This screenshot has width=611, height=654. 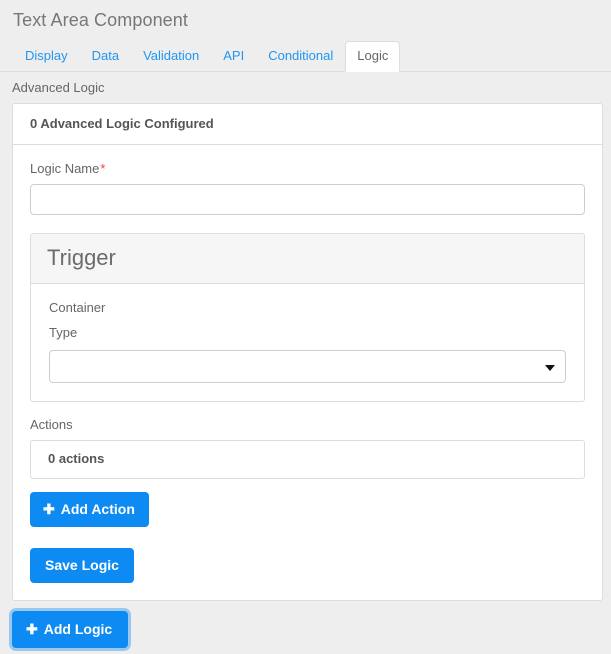 I want to click on required-asterisk: *, so click(x=103, y=168).